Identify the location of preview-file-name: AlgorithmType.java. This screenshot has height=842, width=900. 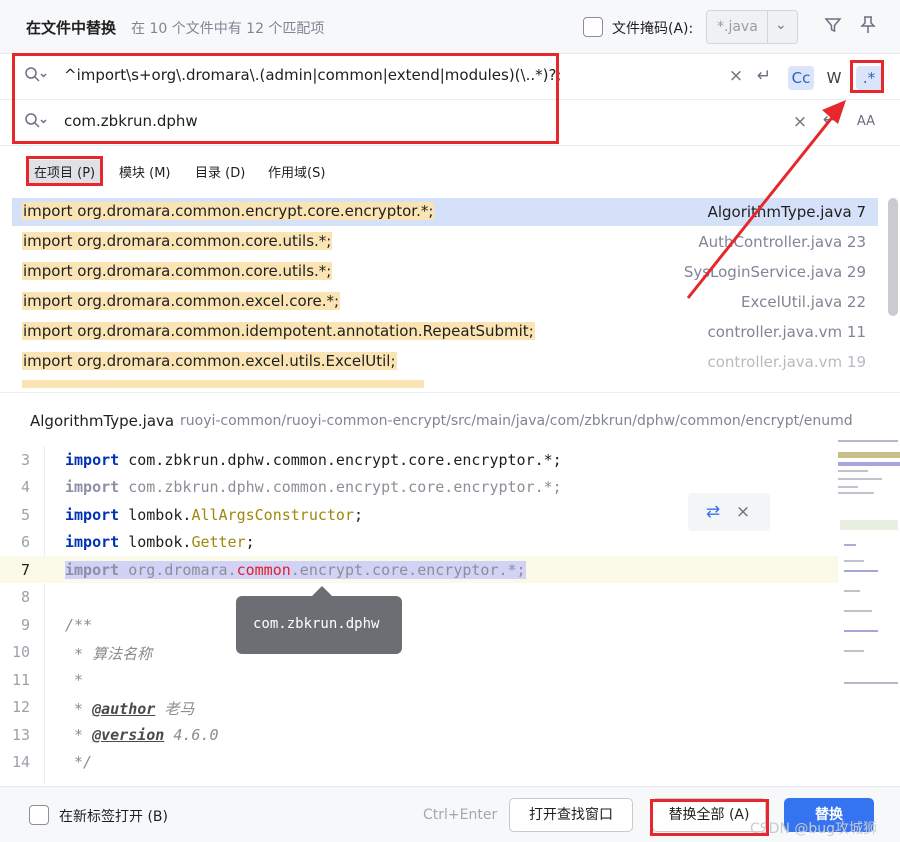
(102, 421).